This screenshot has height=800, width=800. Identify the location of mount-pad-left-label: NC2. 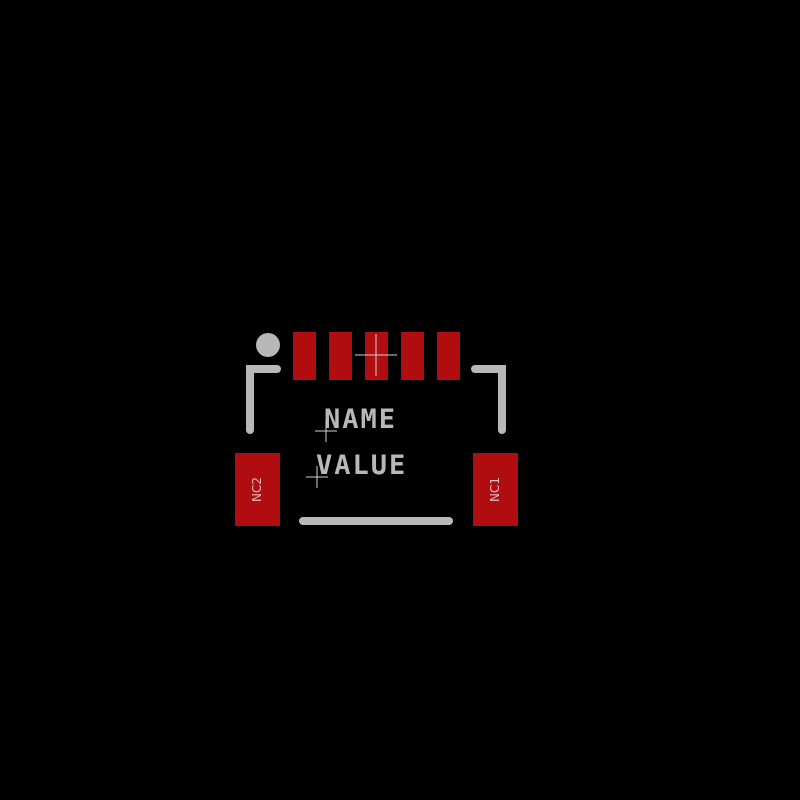
(257, 489).